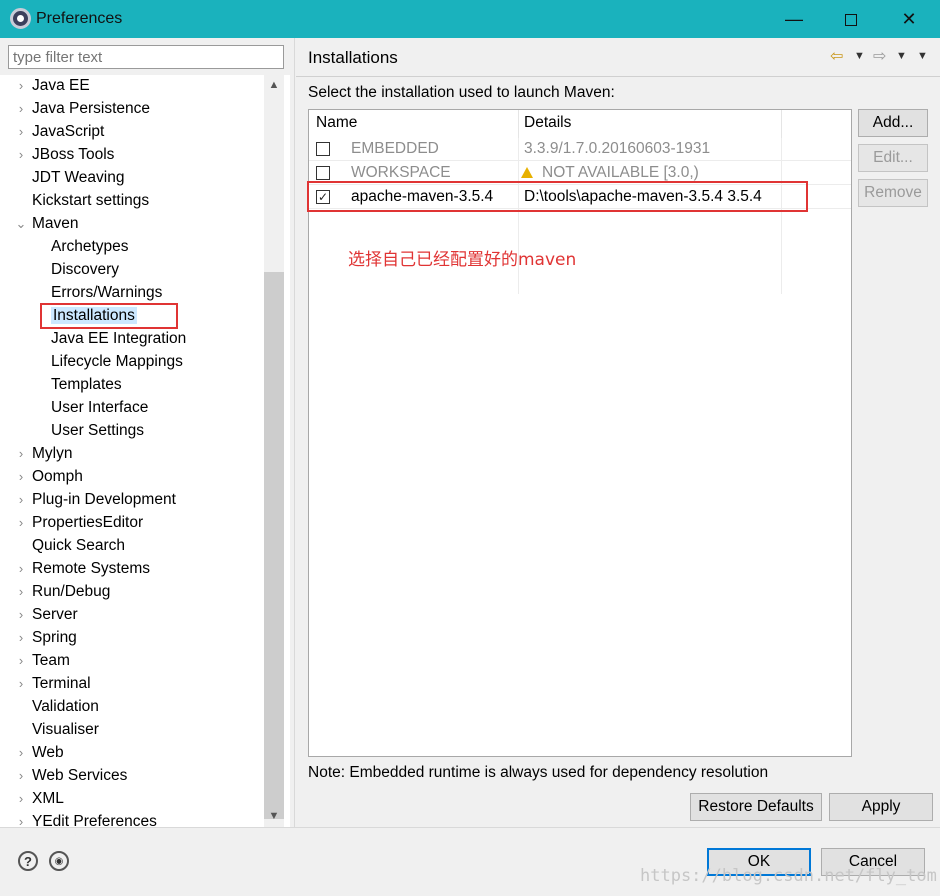  I want to click on remove-button: Remove, so click(893, 193).